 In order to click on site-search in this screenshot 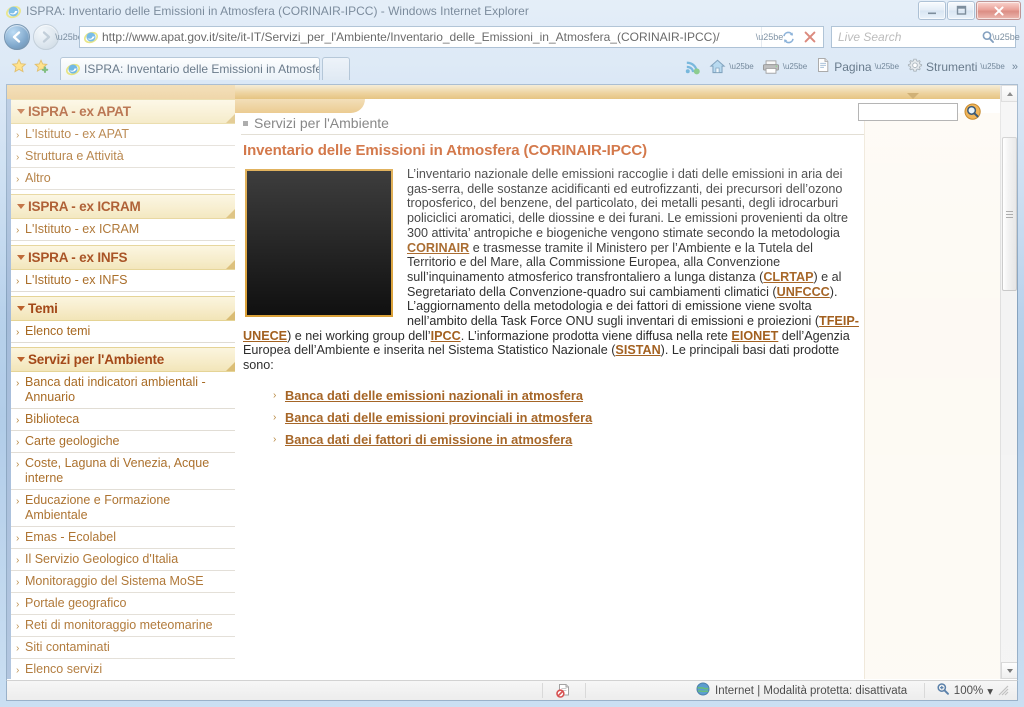, I will do `click(920, 112)`.